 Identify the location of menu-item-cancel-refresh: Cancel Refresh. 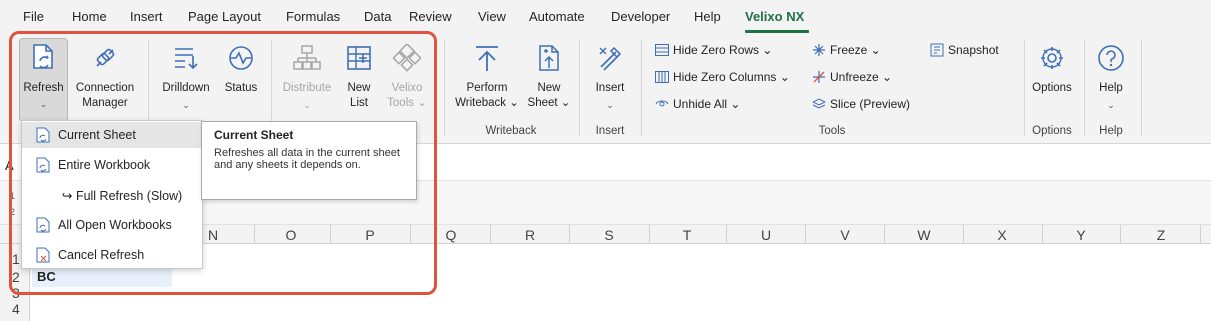
(112, 255).